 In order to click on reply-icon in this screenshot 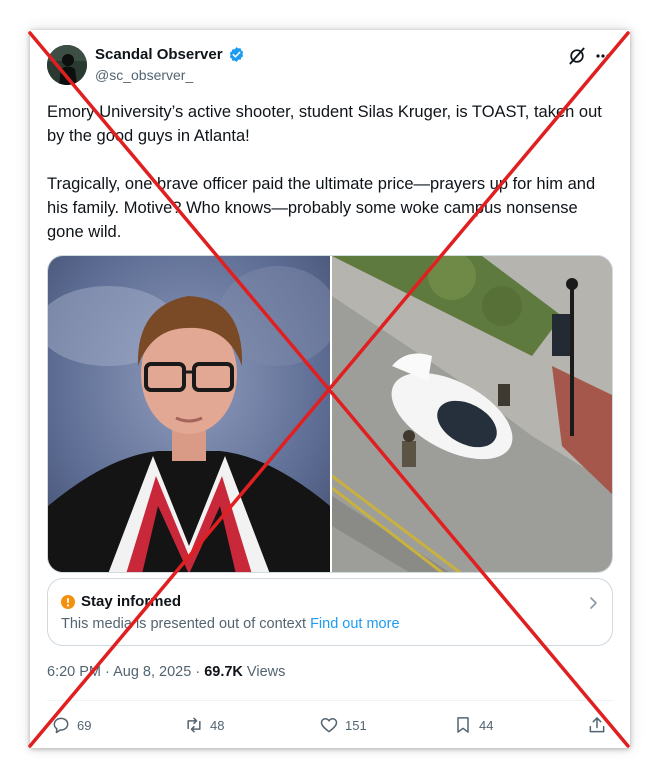, I will do `click(61, 725)`.